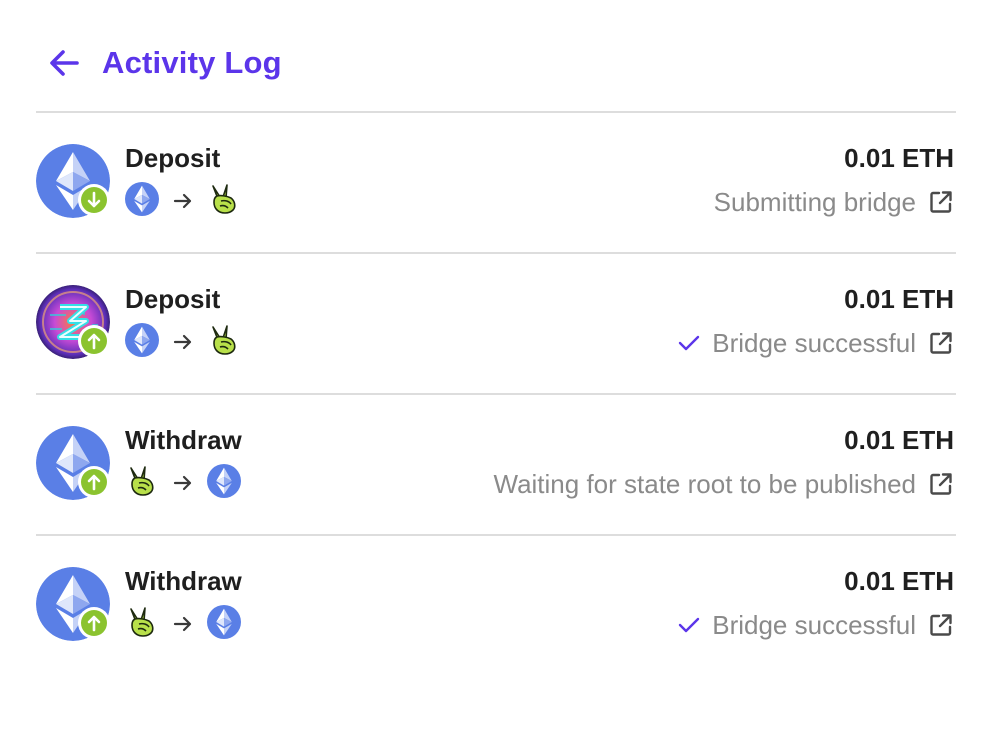 The image size is (992, 734). I want to click on status-text: Waiting for state root to be published, so click(705, 483).